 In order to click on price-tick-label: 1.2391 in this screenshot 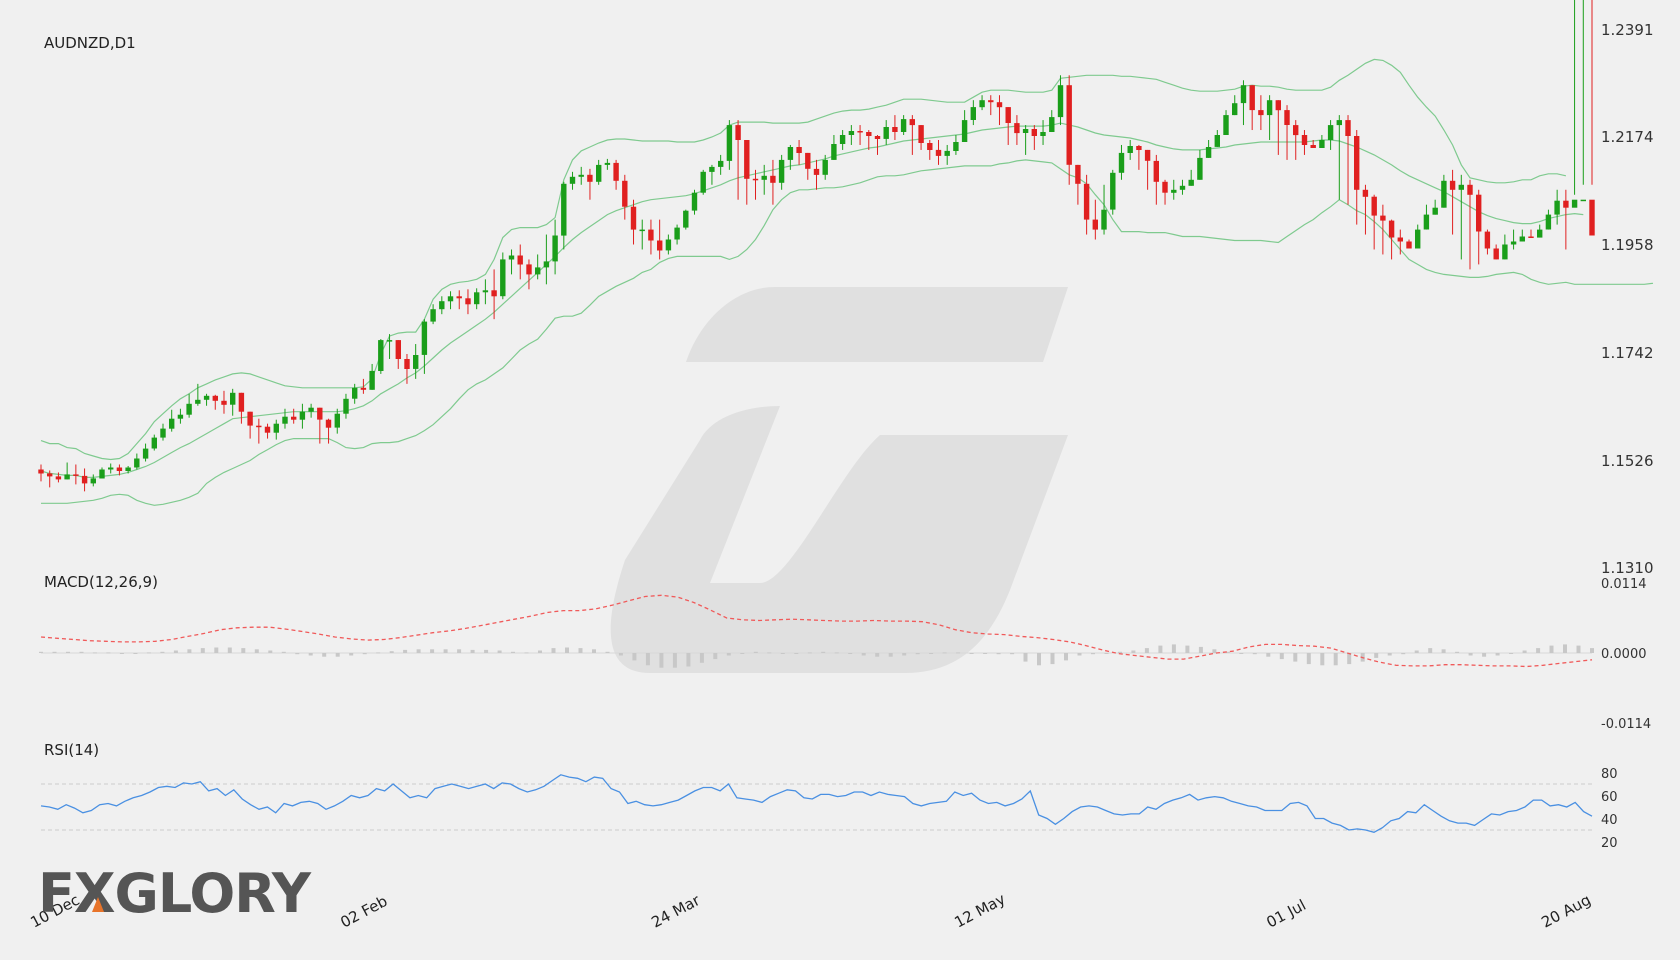, I will do `click(1627, 30)`.